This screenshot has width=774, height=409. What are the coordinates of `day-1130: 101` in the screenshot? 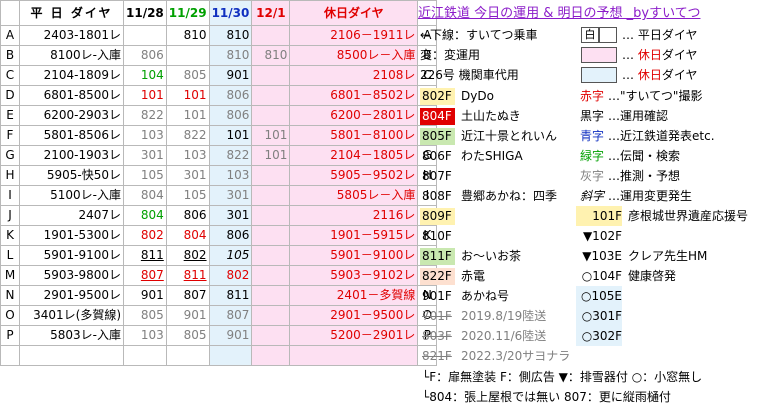 It's located at (230, 135).